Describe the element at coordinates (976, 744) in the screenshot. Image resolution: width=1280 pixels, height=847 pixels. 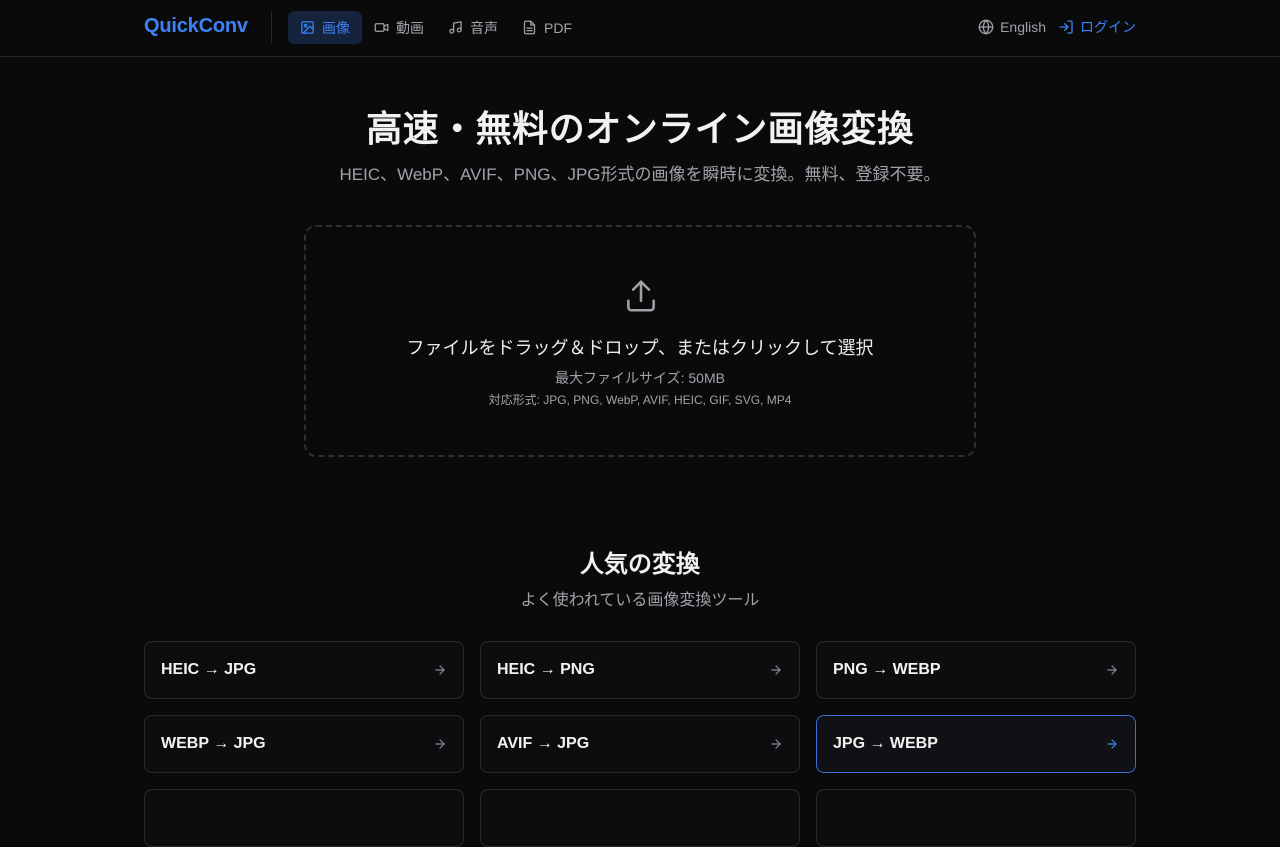
I see `conversion-card-jpg-webp: JPG → WEBP` at that location.